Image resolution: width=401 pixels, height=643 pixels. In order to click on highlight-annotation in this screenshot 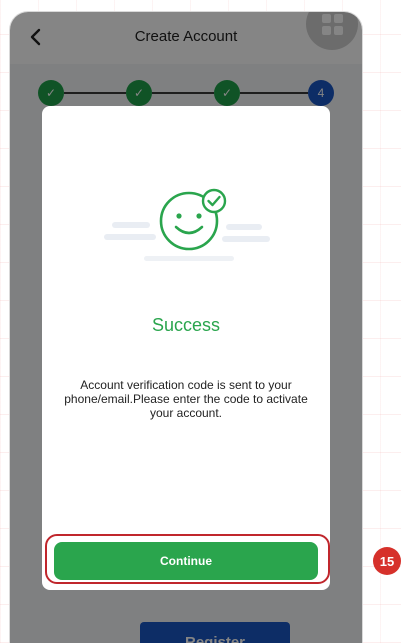, I will do `click(187, 559)`.